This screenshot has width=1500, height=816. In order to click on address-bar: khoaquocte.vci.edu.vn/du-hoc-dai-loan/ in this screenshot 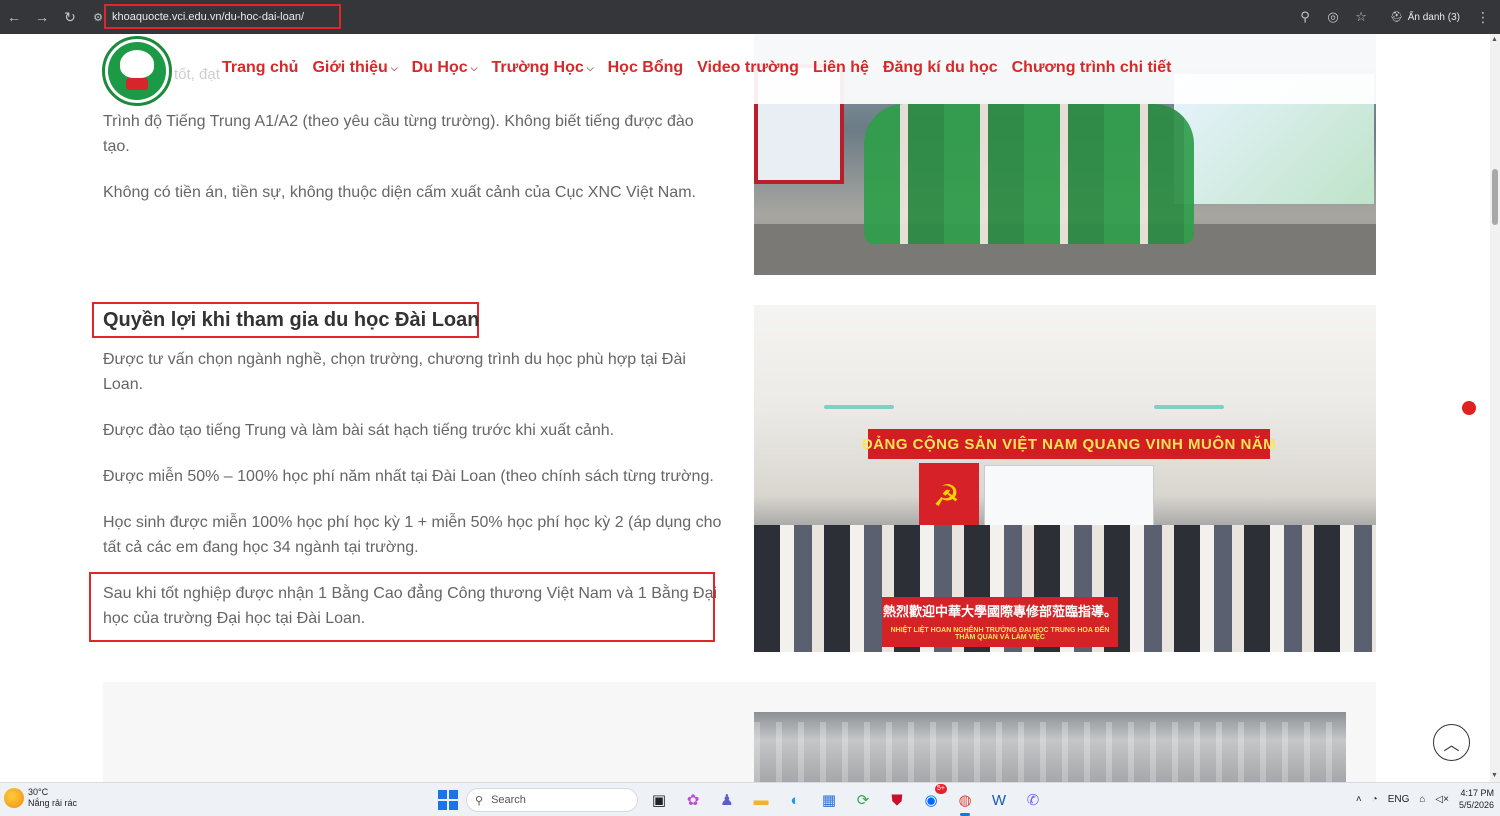, I will do `click(222, 16)`.